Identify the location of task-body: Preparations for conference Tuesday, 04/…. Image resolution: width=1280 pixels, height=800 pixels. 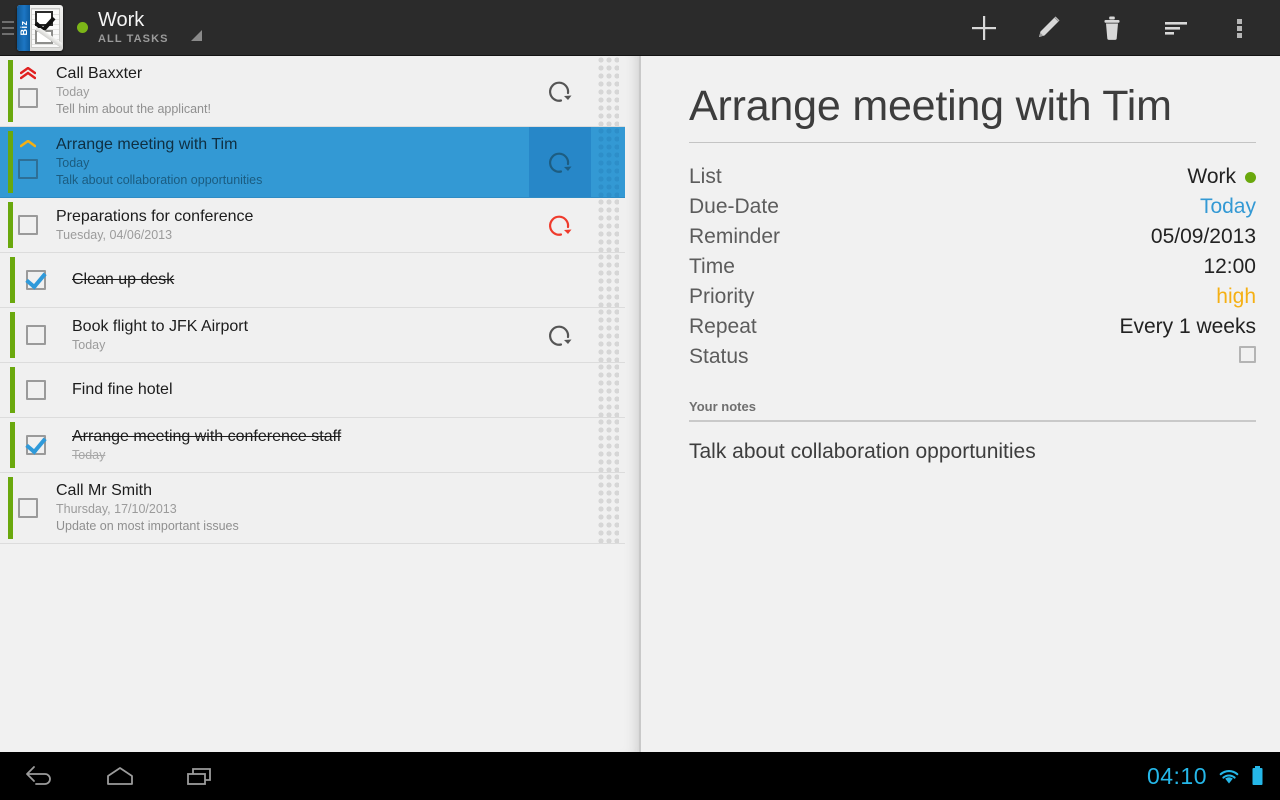
(292, 225).